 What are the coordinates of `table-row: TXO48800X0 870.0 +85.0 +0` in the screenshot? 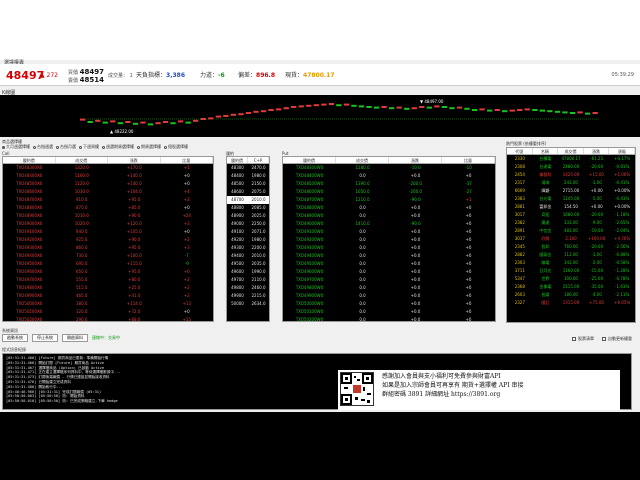 It's located at (108, 208).